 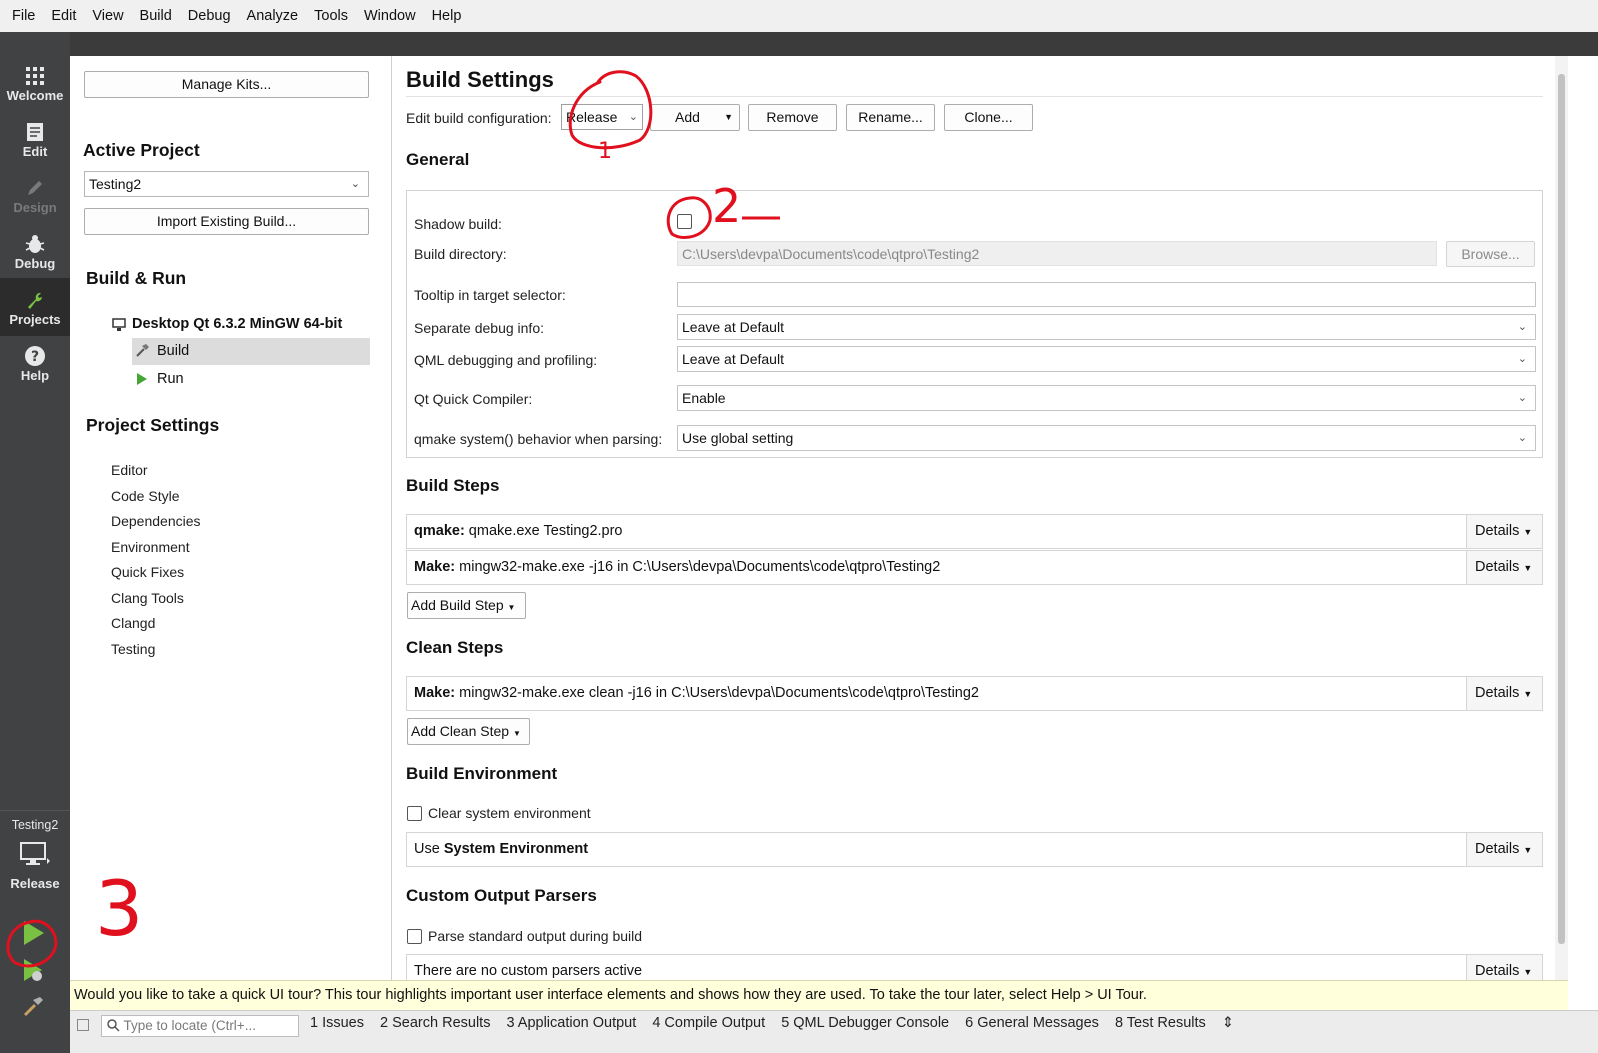 What do you see at coordinates (35, 375) in the screenshot?
I see `mode-label: Help` at bounding box center [35, 375].